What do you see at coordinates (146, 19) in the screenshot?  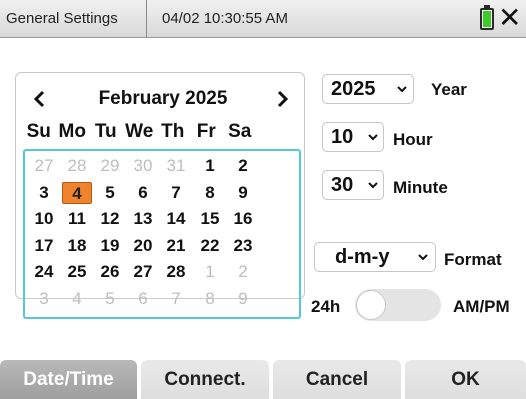 I see `title-separator` at bounding box center [146, 19].